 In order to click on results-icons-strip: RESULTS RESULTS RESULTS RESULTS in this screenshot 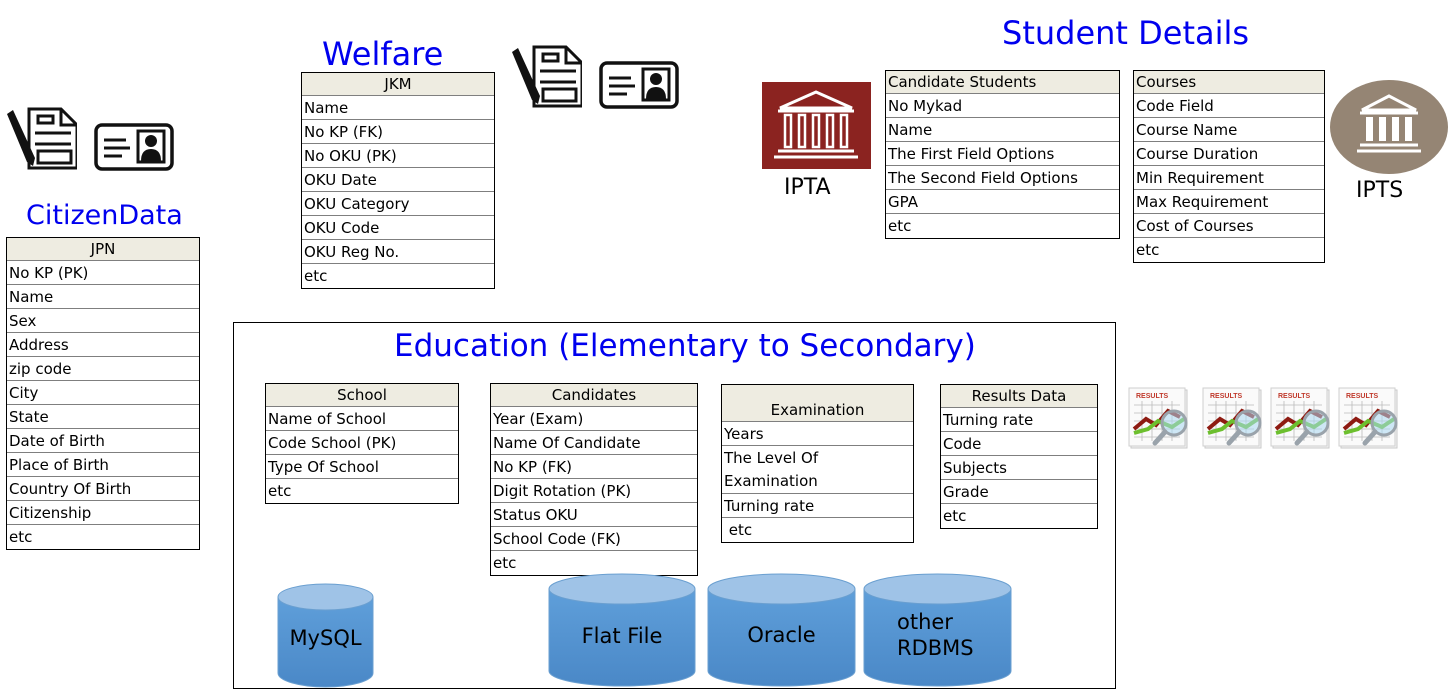, I will do `click(1283, 419)`.